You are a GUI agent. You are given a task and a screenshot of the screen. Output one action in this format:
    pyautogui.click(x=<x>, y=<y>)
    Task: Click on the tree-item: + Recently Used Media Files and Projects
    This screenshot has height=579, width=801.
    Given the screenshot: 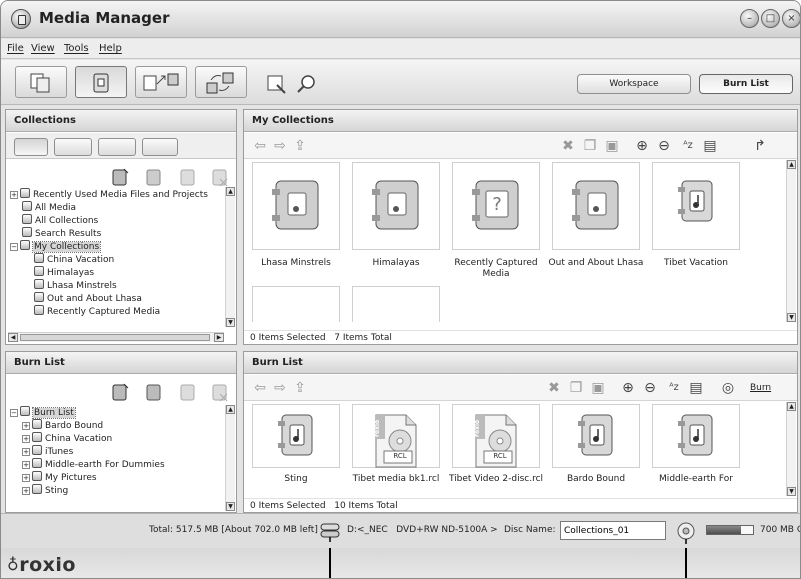 What is the action you would take?
    pyautogui.click(x=109, y=194)
    